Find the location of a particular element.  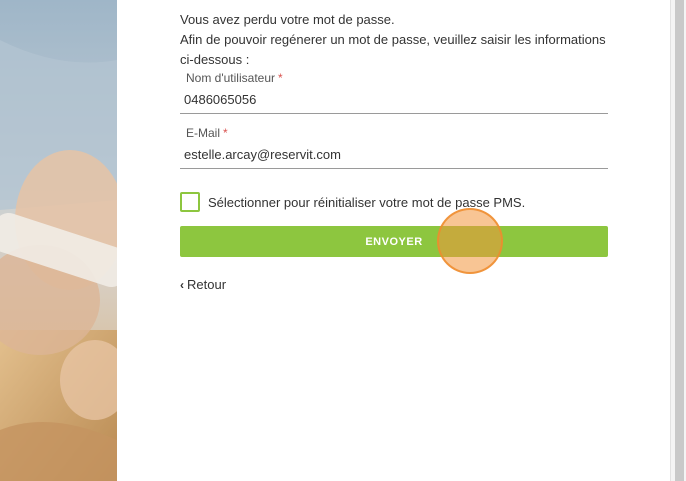

intro-line-lost-password: Vous avez perdu votre mot de passe. is located at coordinates (287, 19).